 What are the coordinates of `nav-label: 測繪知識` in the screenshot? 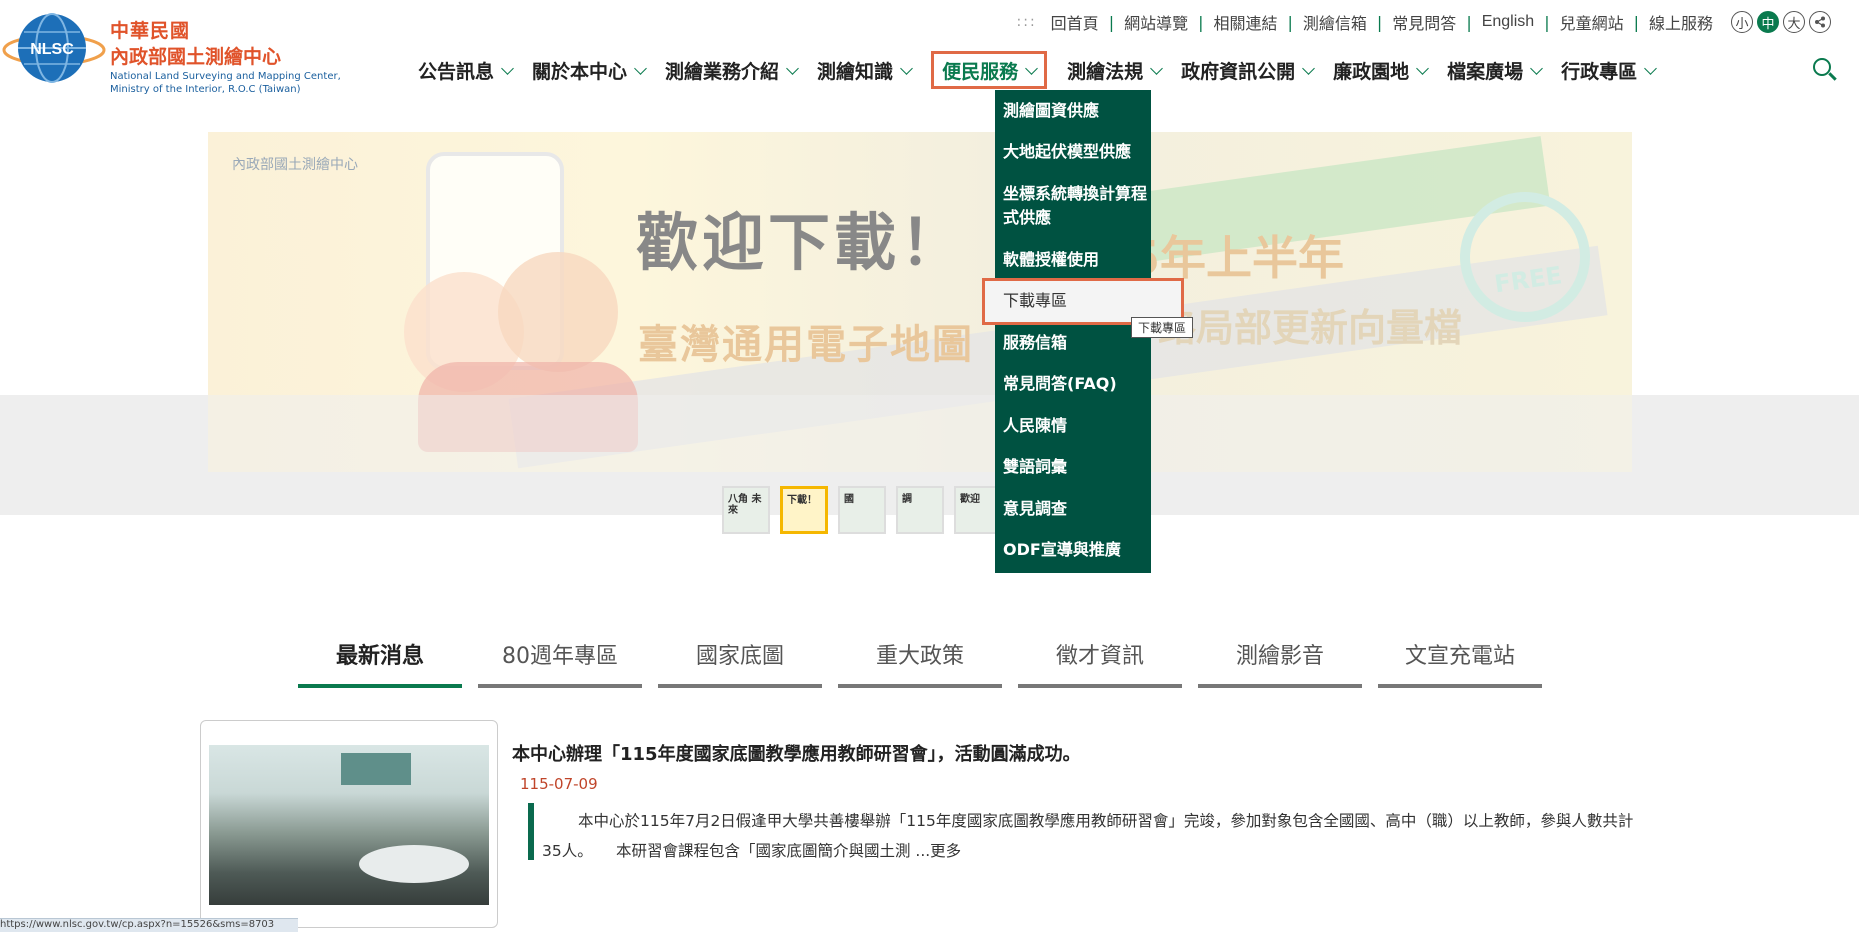 It's located at (855, 71).